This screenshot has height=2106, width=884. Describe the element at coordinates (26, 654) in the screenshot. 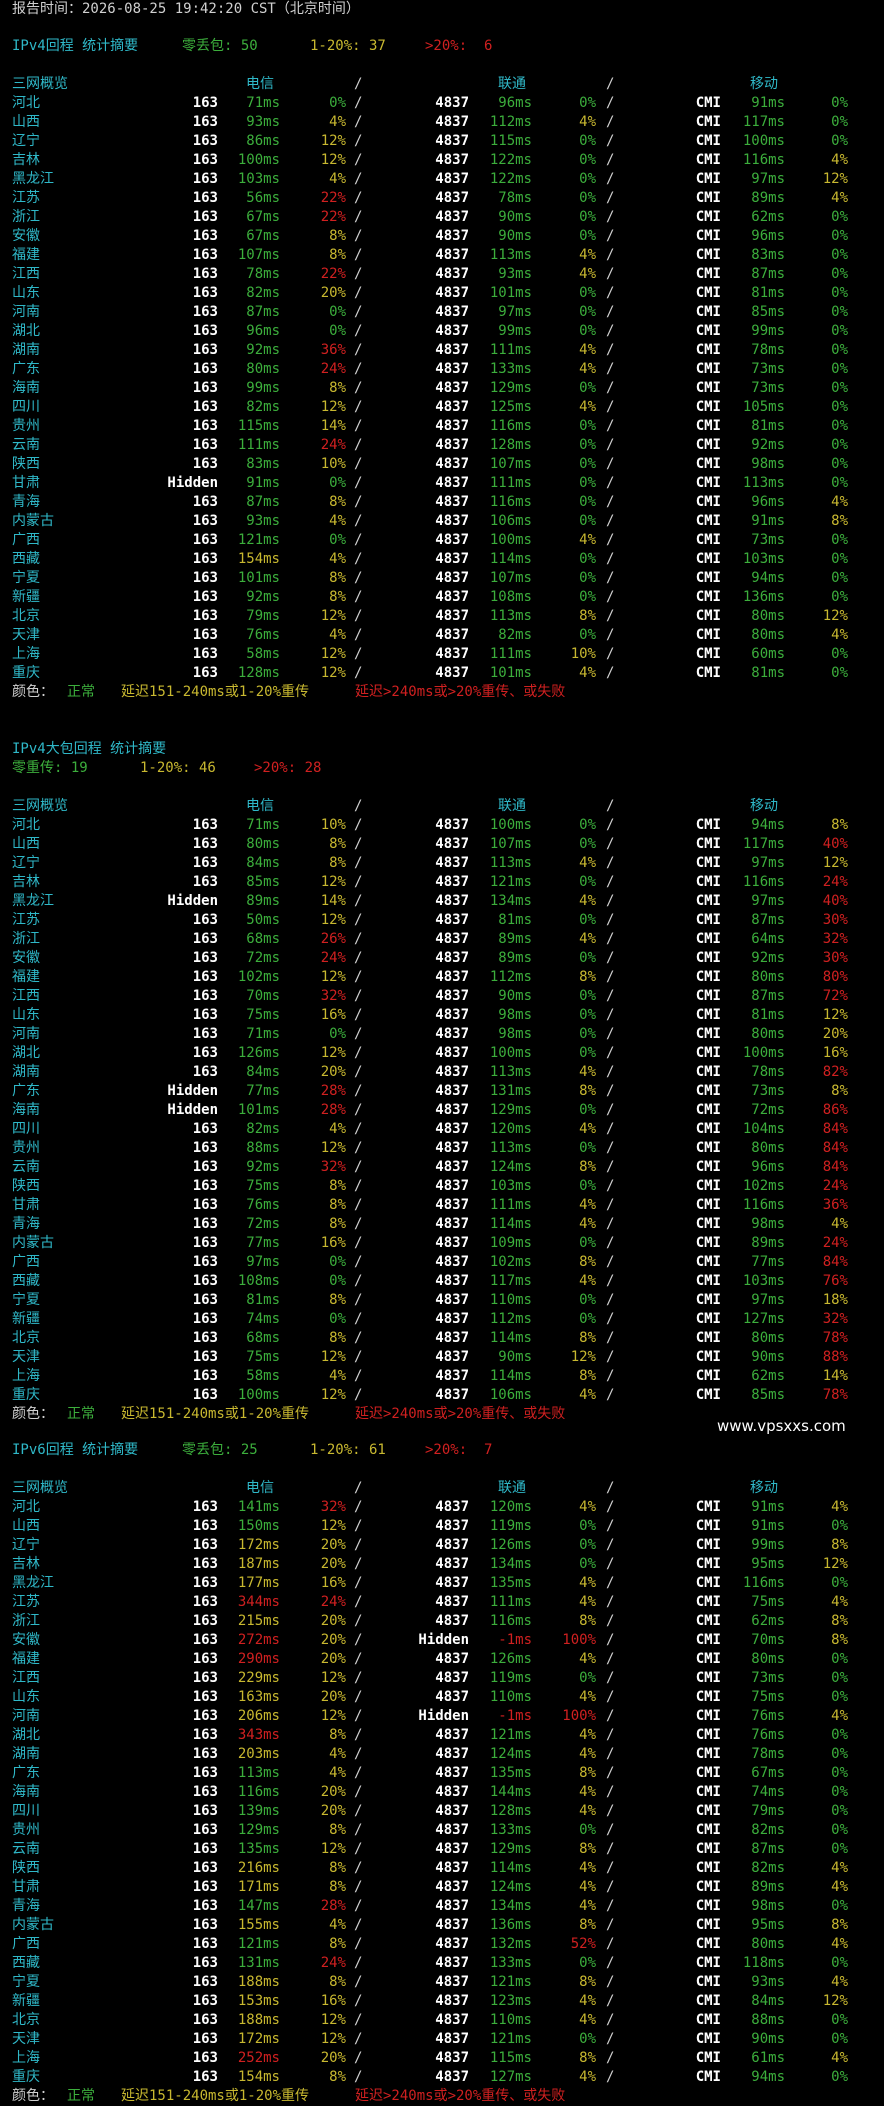

I see `province-name: 上海` at that location.